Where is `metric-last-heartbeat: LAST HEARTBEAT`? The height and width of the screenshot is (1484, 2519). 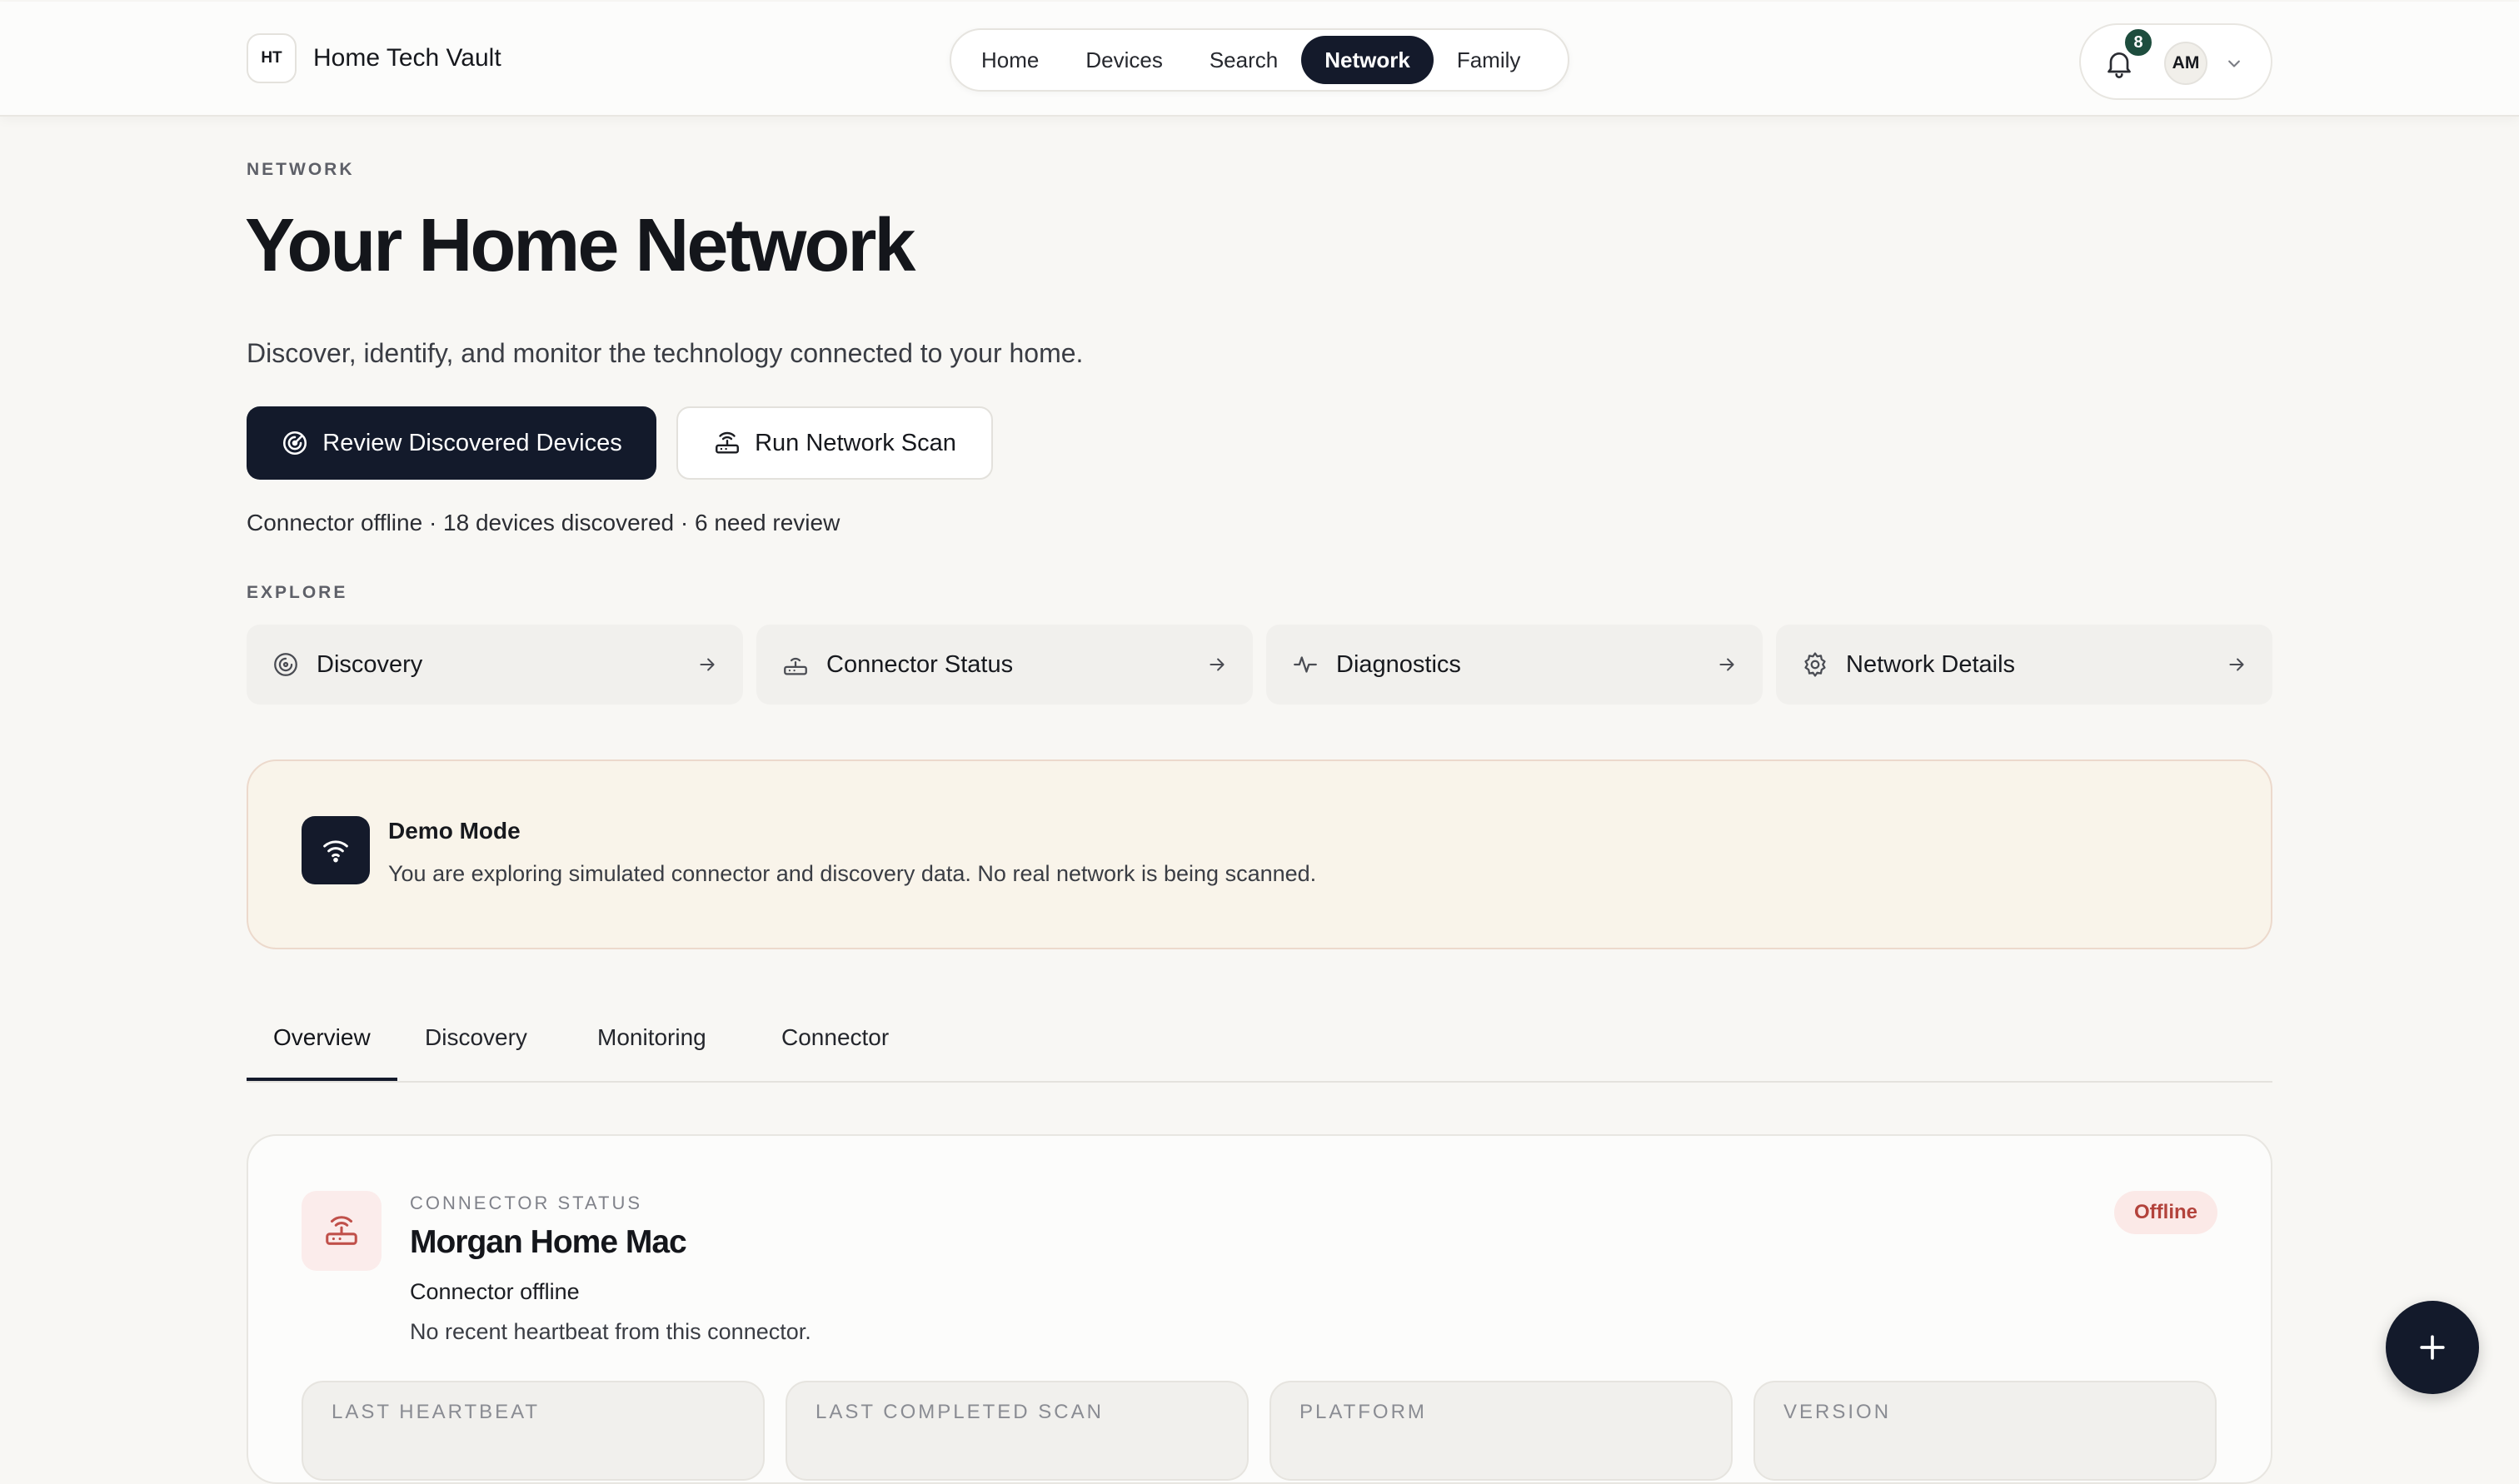 metric-last-heartbeat: LAST HEARTBEAT is located at coordinates (533, 1431).